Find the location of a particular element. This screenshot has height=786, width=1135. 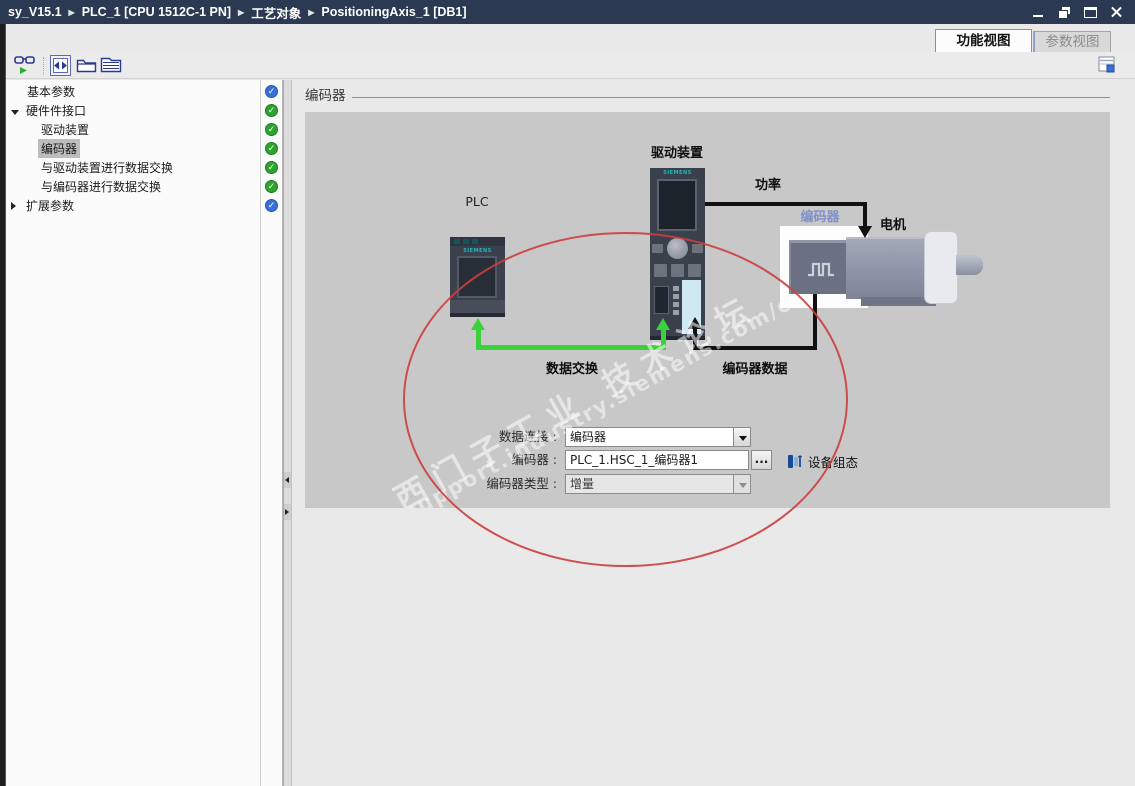

motor-shaft-image is located at coordinates (969, 265).